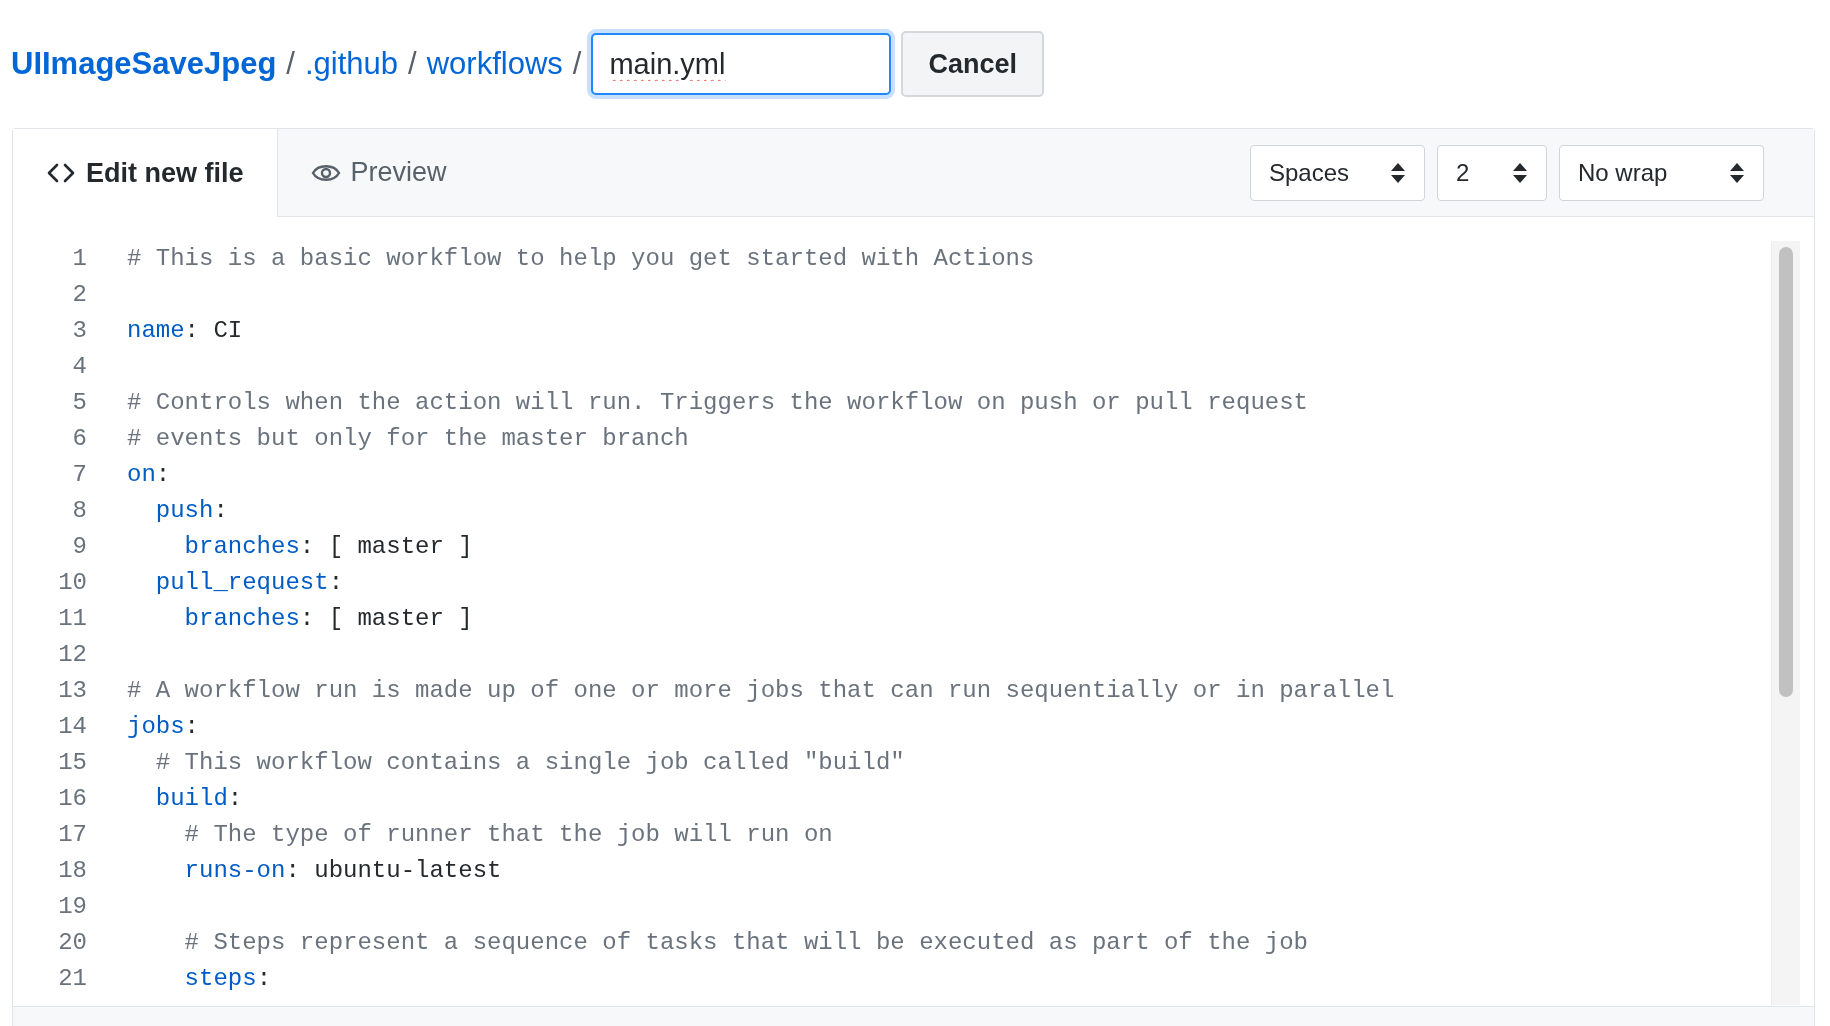  I want to click on editor-tab: Edit new file, so click(145, 173).